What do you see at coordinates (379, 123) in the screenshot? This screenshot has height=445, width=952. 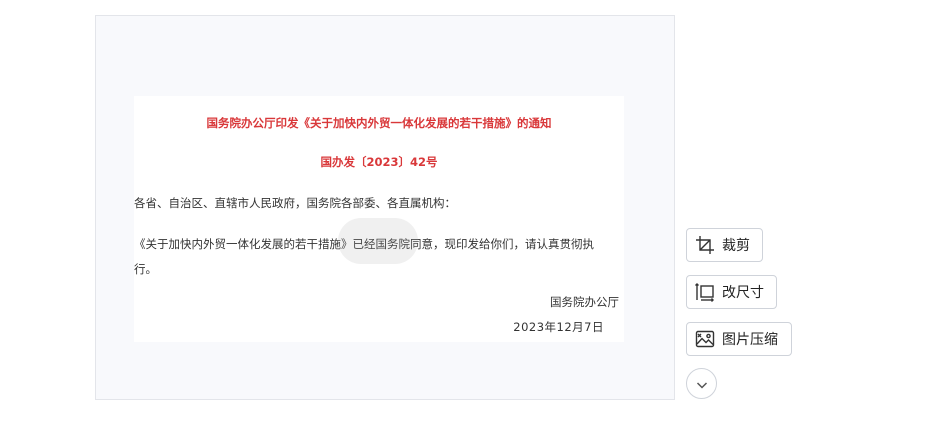 I see `document-title: 国务院办公厅印发《关于加快内外贸一体化发展的若干措施》的通知` at bounding box center [379, 123].